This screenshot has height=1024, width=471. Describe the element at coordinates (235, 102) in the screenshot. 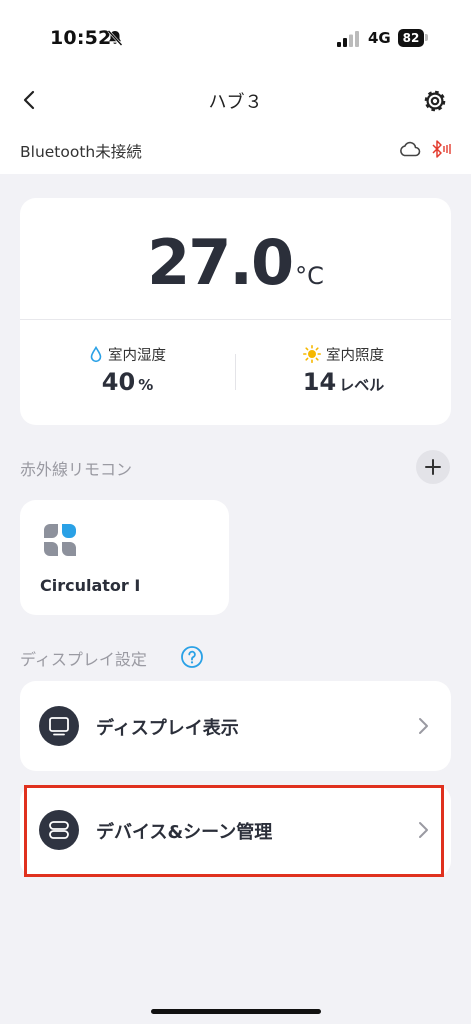

I see `page-title: ハブ３` at that location.